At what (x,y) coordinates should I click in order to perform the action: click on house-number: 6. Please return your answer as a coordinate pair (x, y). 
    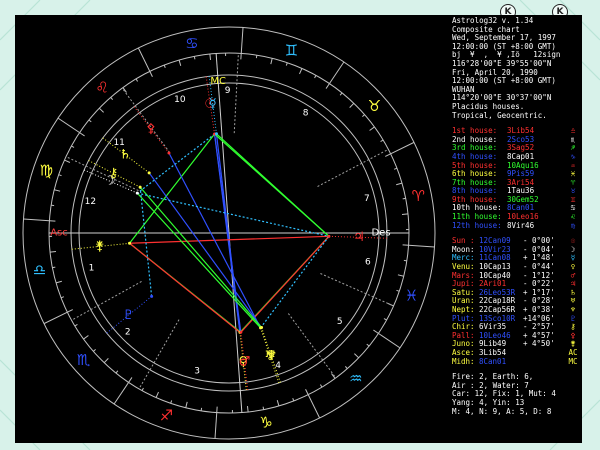
    Looking at the image, I should click on (368, 262).